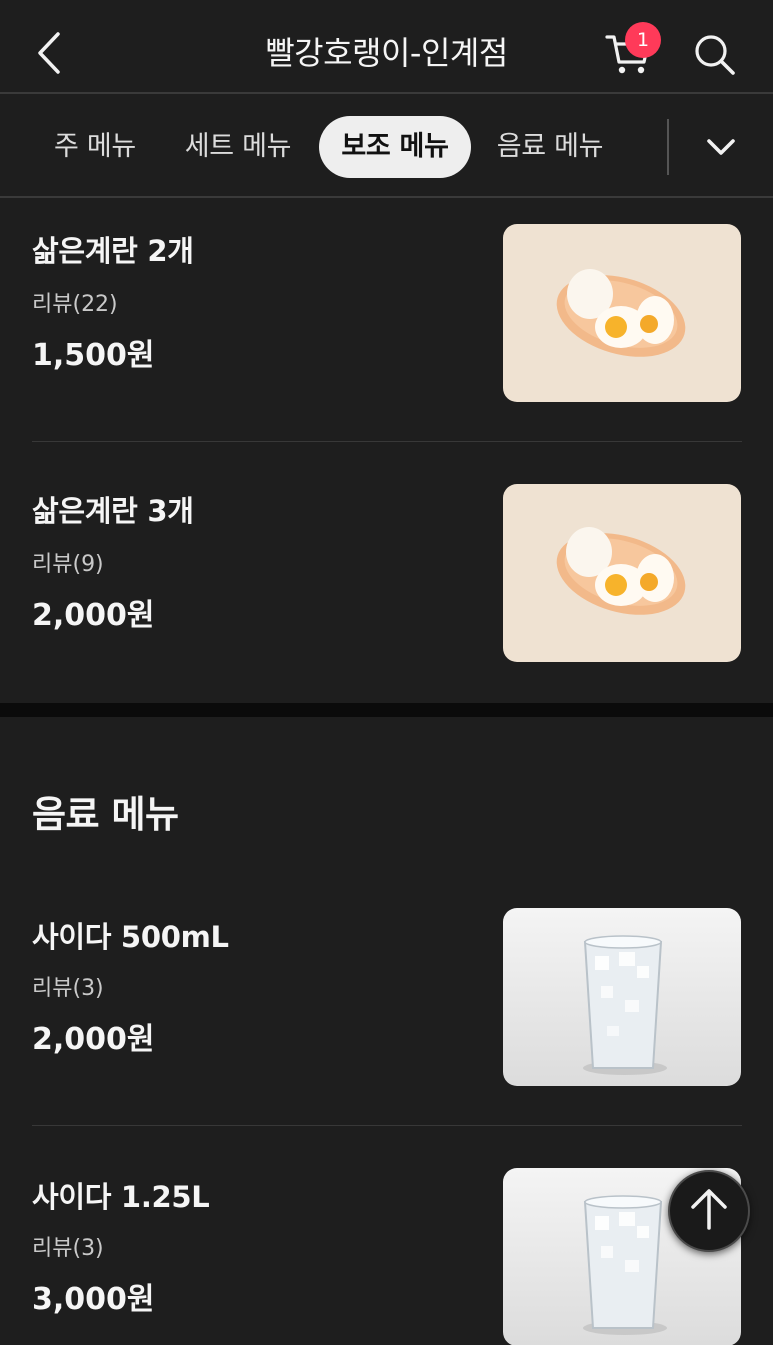  Describe the element at coordinates (668, 147) in the screenshot. I see `tab-divider` at that location.